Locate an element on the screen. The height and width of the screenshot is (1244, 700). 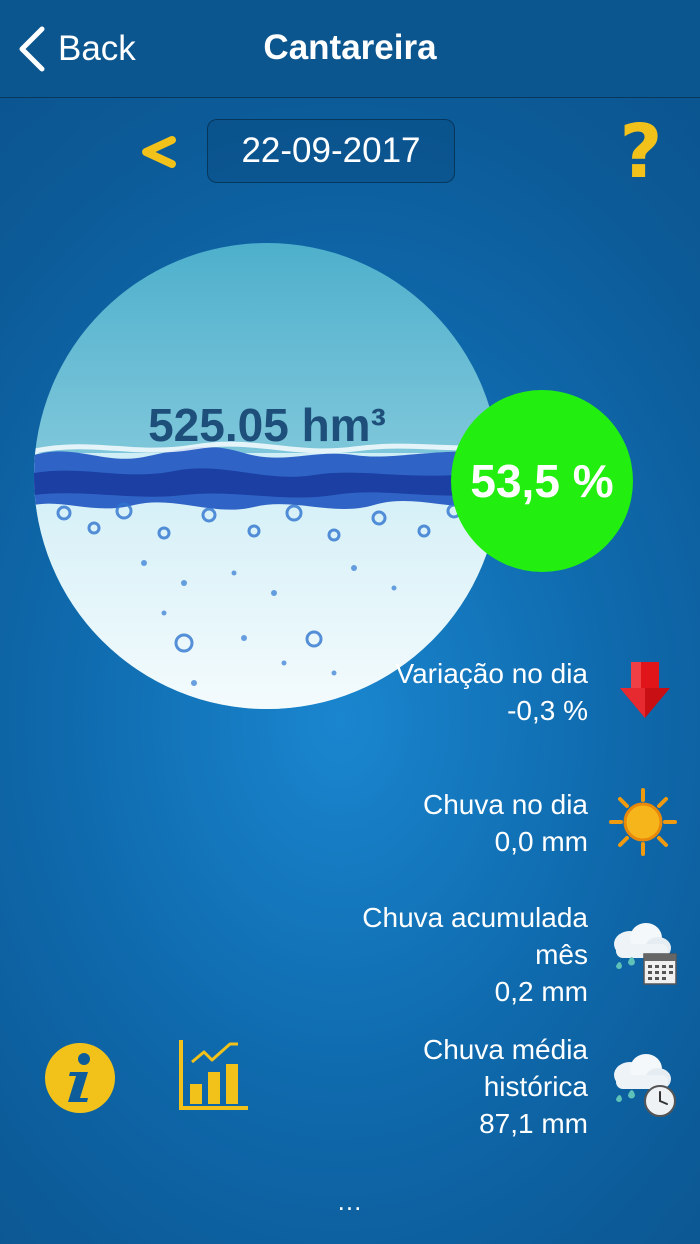
info-icon is located at coordinates (80, 1078).